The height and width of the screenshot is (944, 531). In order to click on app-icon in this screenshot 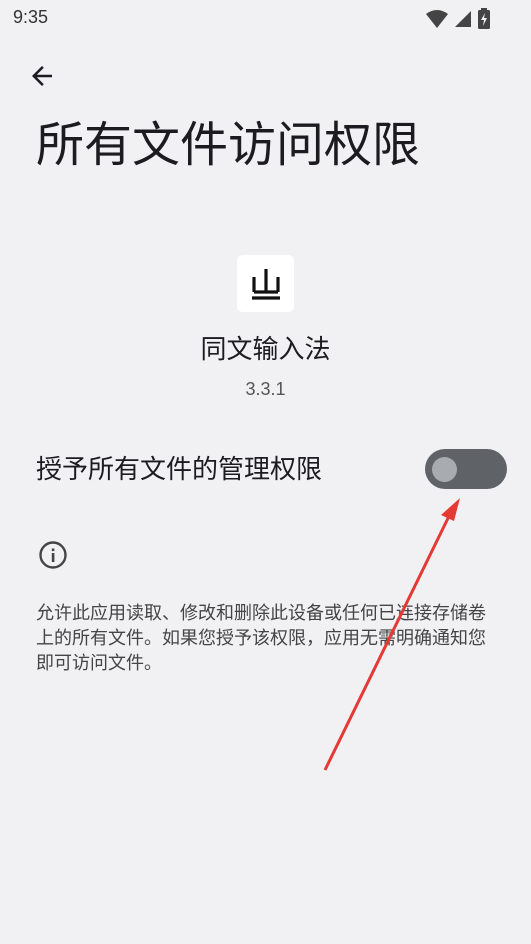, I will do `click(265, 283)`.